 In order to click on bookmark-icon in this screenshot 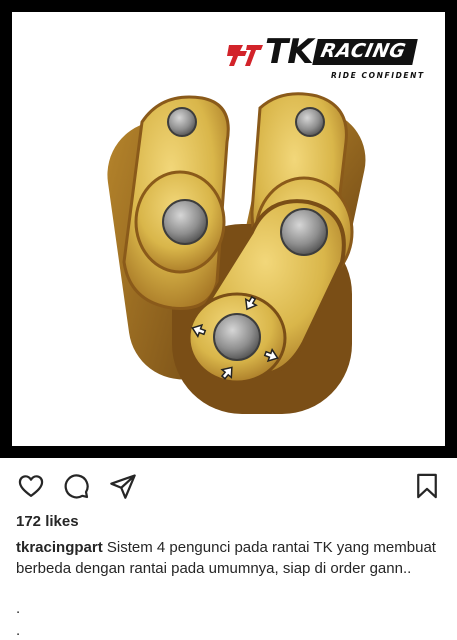, I will do `click(427, 486)`.